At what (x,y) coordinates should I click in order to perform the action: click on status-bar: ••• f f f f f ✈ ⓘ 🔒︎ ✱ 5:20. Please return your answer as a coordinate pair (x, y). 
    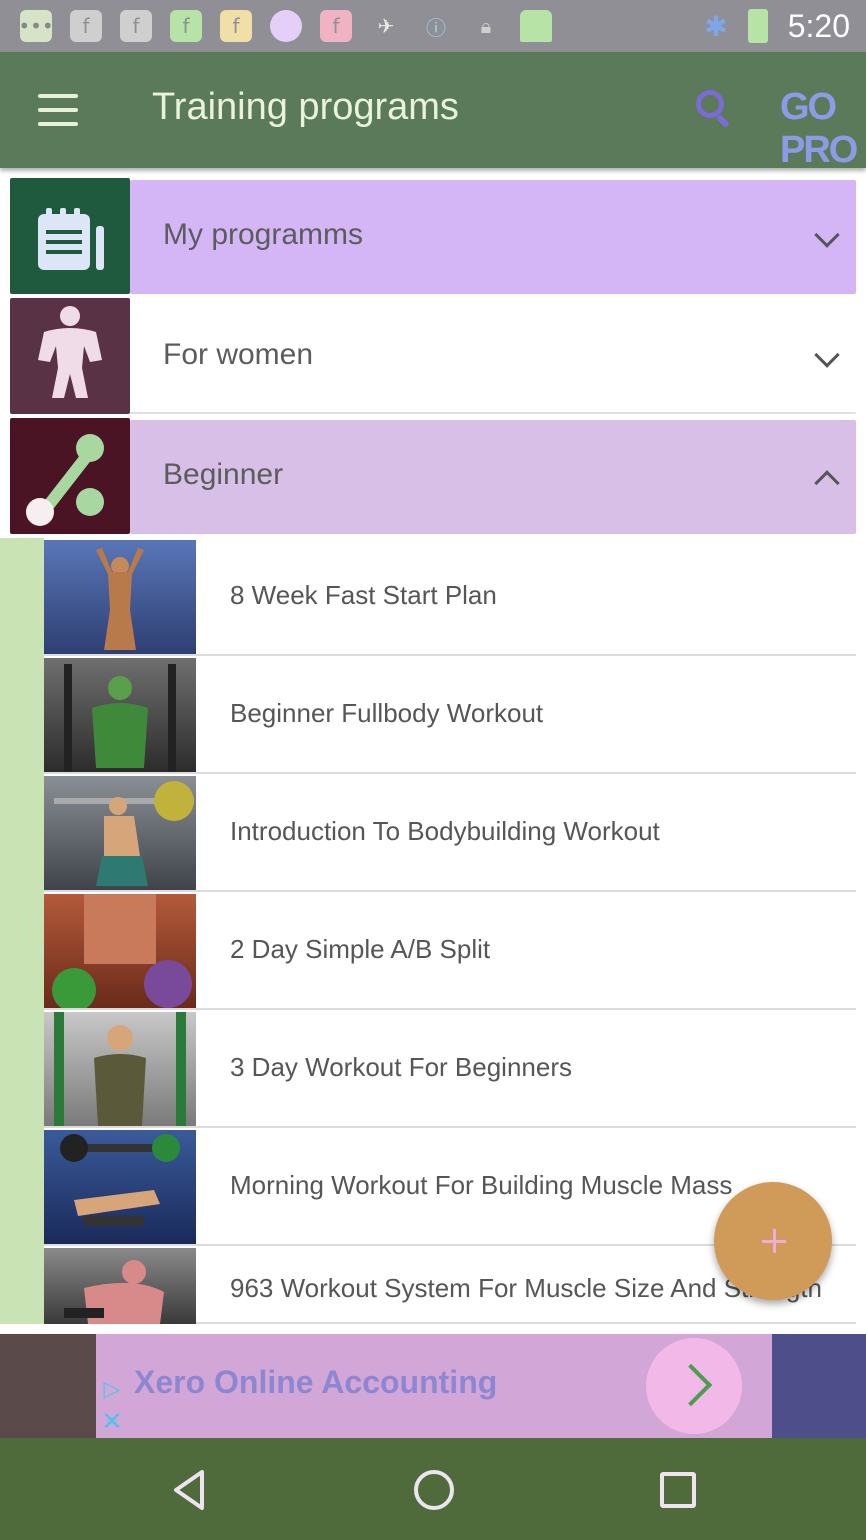
    Looking at the image, I should click on (433, 26).